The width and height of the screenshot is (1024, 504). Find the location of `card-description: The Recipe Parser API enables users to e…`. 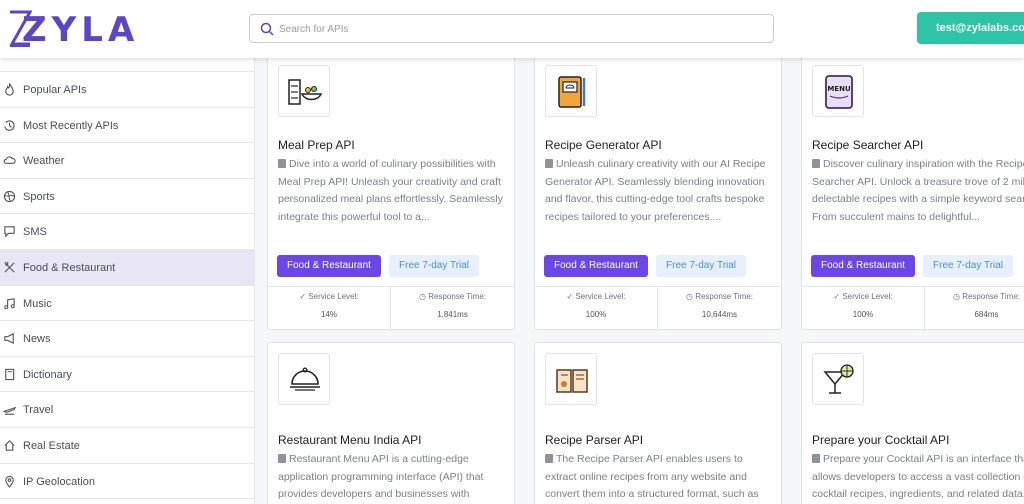

card-description: The Recipe Parser API enables users to e… is located at coordinates (661, 477).